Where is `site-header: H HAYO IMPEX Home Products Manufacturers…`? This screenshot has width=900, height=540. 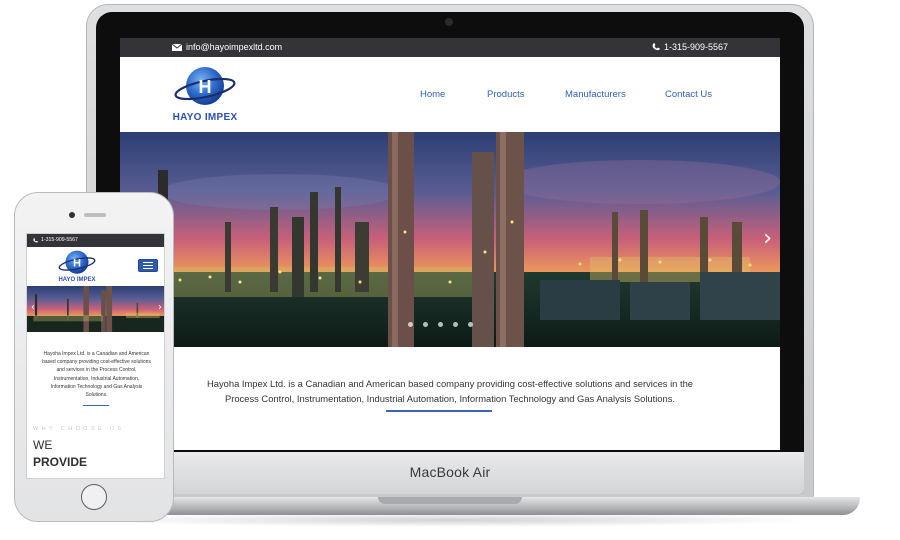 site-header: H HAYO IMPEX Home Products Manufacturers… is located at coordinates (450, 94).